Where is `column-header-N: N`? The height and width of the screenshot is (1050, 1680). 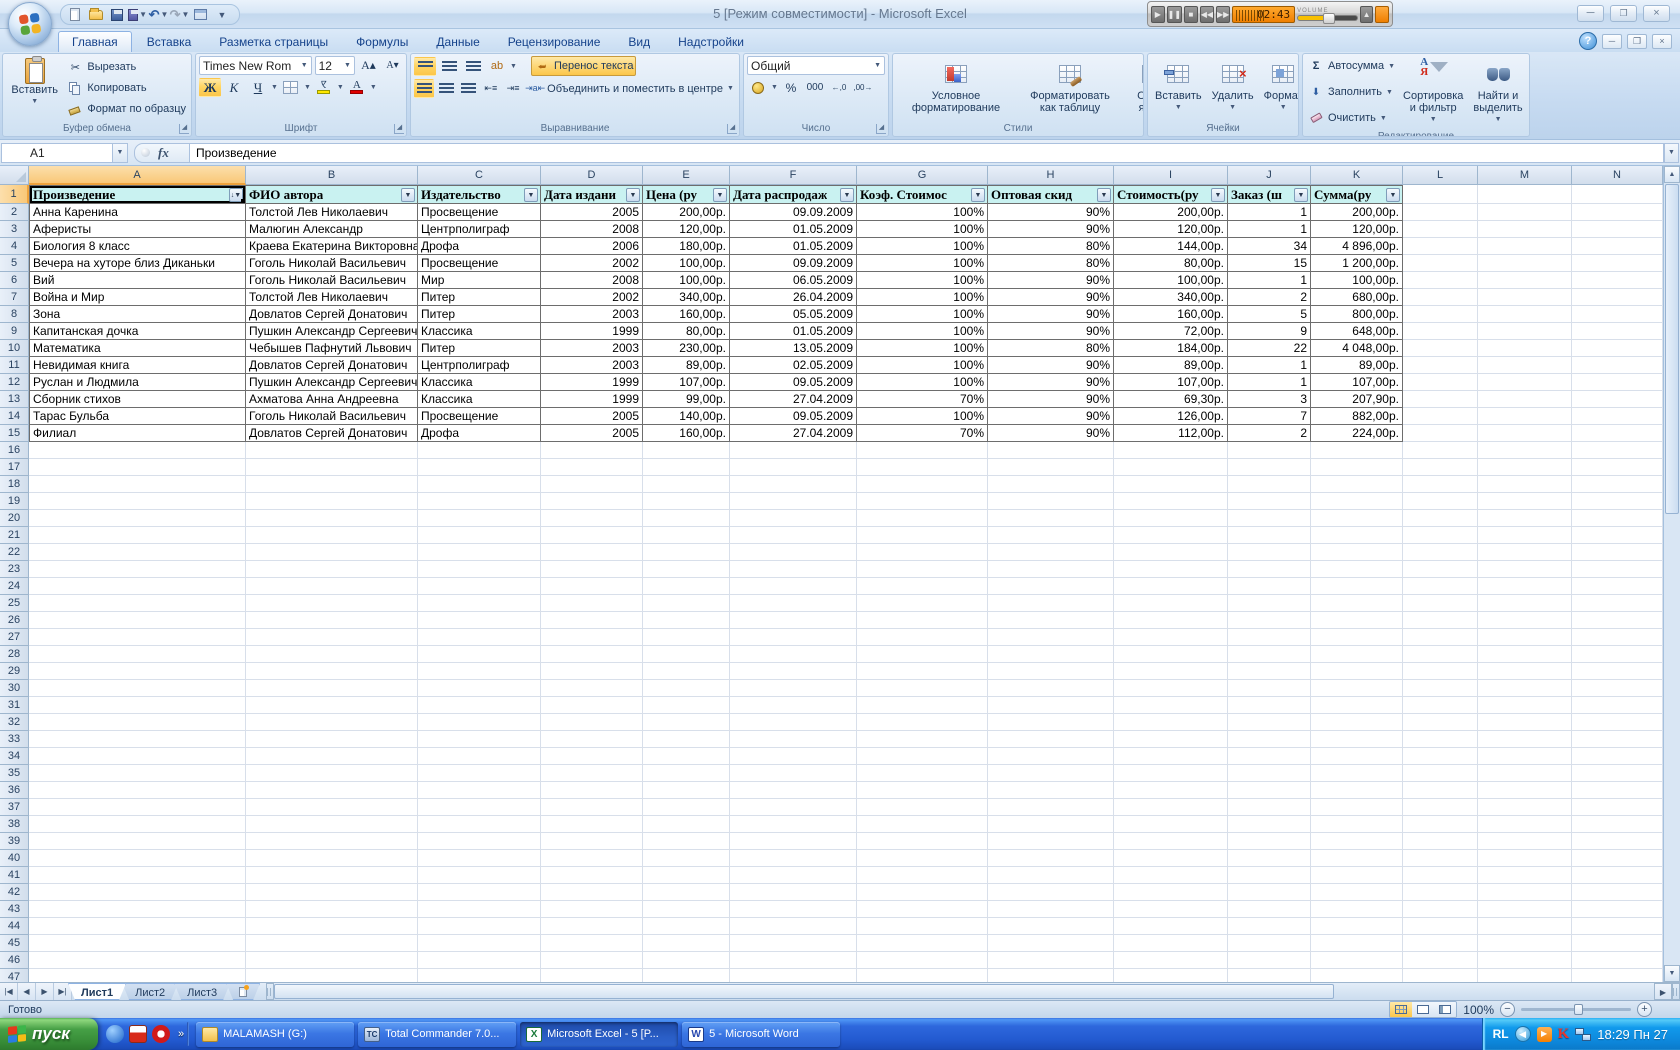
column-header-N: N is located at coordinates (1617, 175).